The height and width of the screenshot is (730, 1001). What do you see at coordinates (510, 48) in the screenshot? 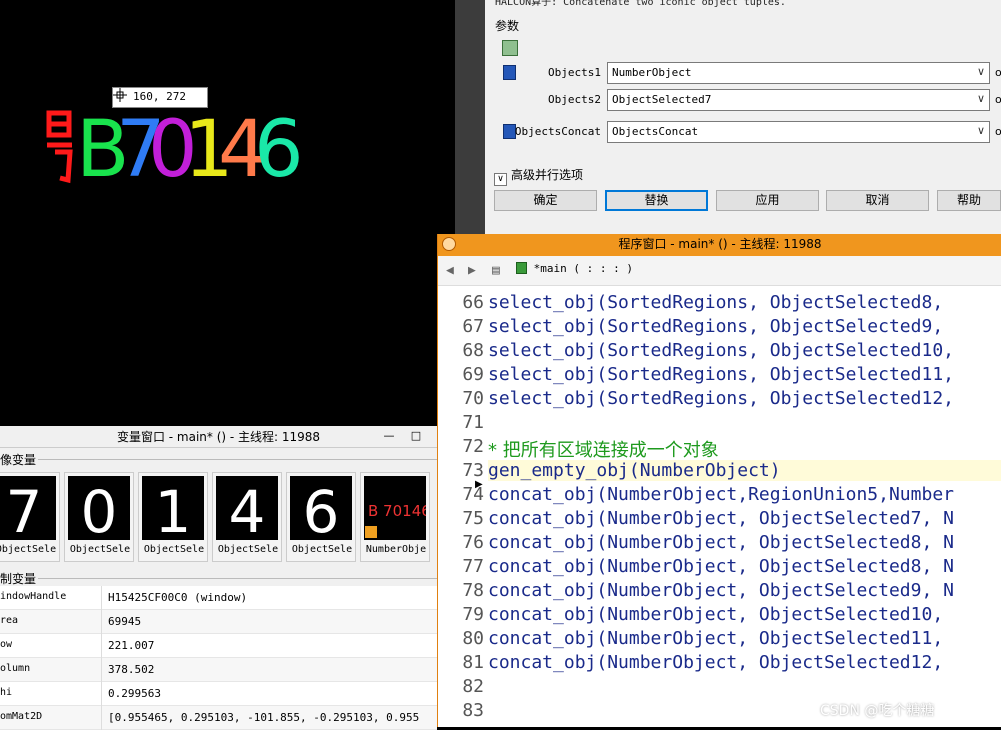
I see `edit-icon` at bounding box center [510, 48].